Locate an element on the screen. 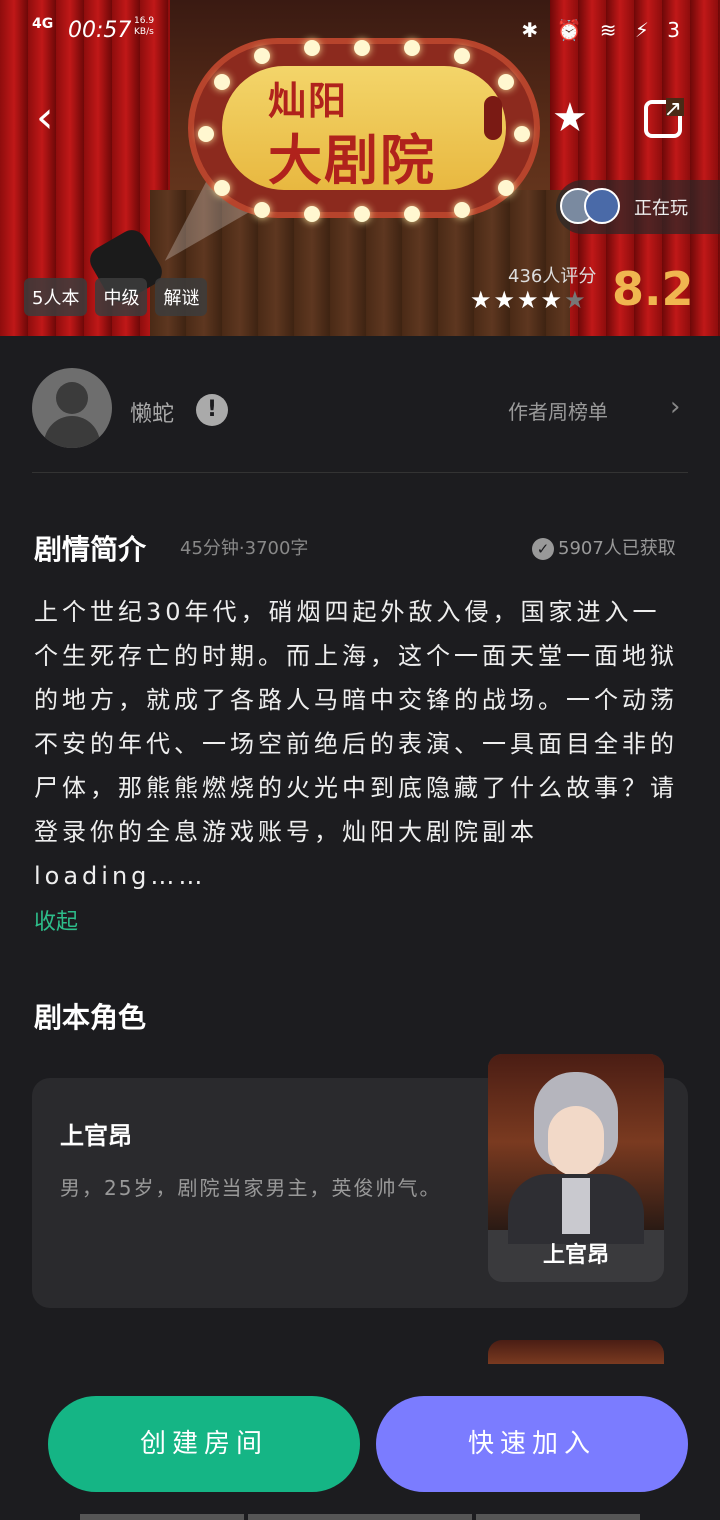 The width and height of the screenshot is (720, 1520). theater-sign: 灿阳 大剧院 is located at coordinates (364, 130).